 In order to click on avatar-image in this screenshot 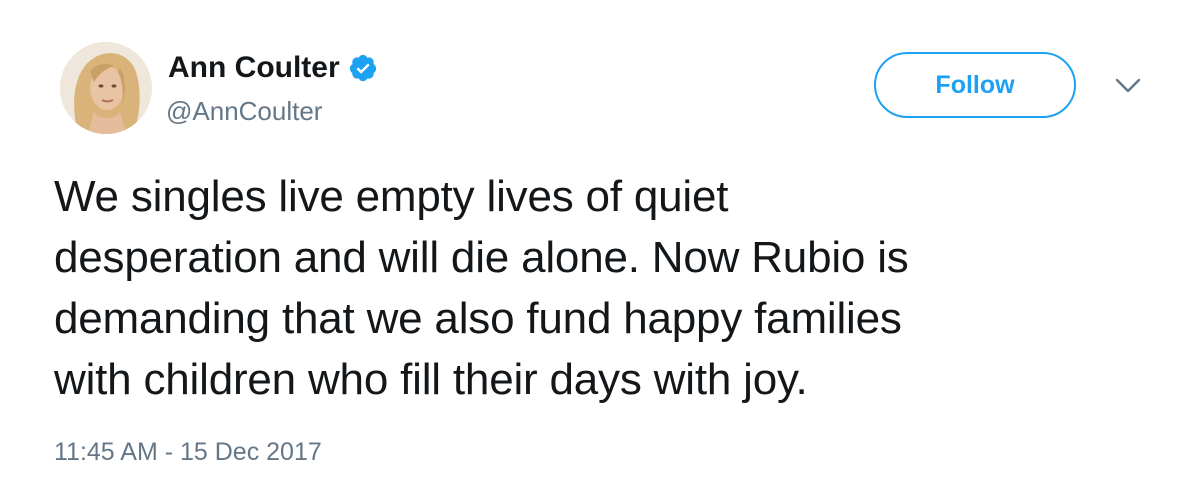, I will do `click(106, 88)`.